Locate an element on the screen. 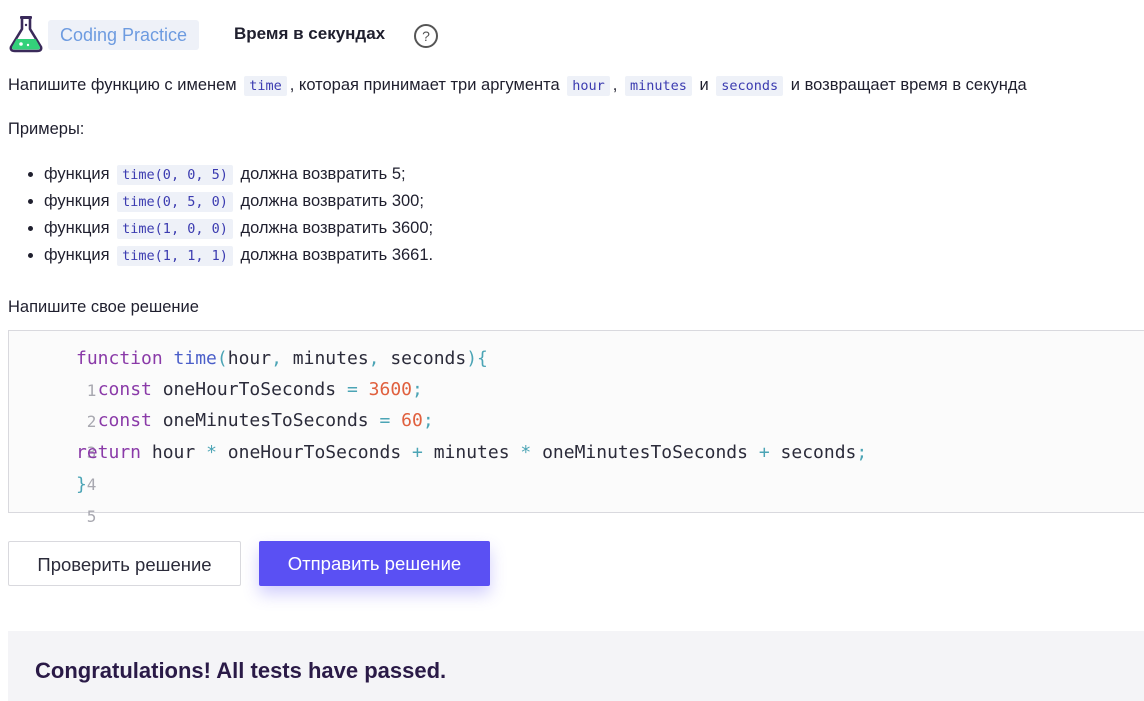 The width and height of the screenshot is (1144, 701). category-badge: Coding Practice is located at coordinates (124, 35).